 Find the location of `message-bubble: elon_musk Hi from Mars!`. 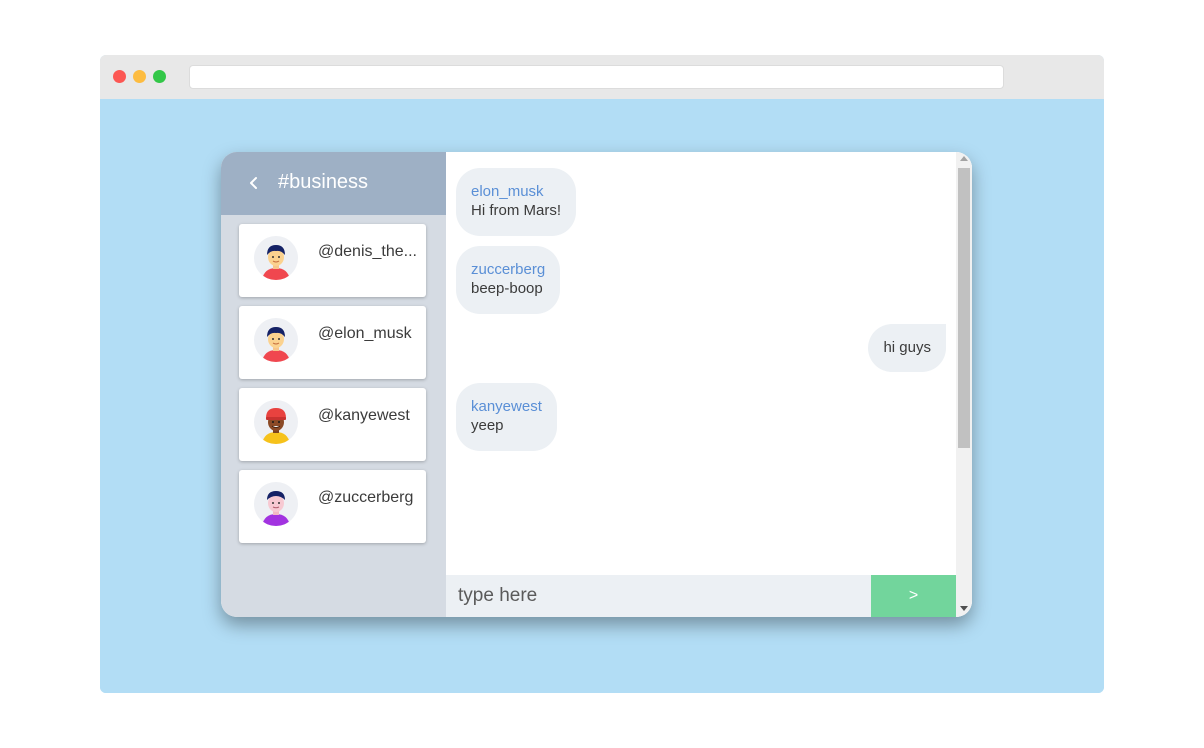

message-bubble: elon_musk Hi from Mars! is located at coordinates (516, 202).